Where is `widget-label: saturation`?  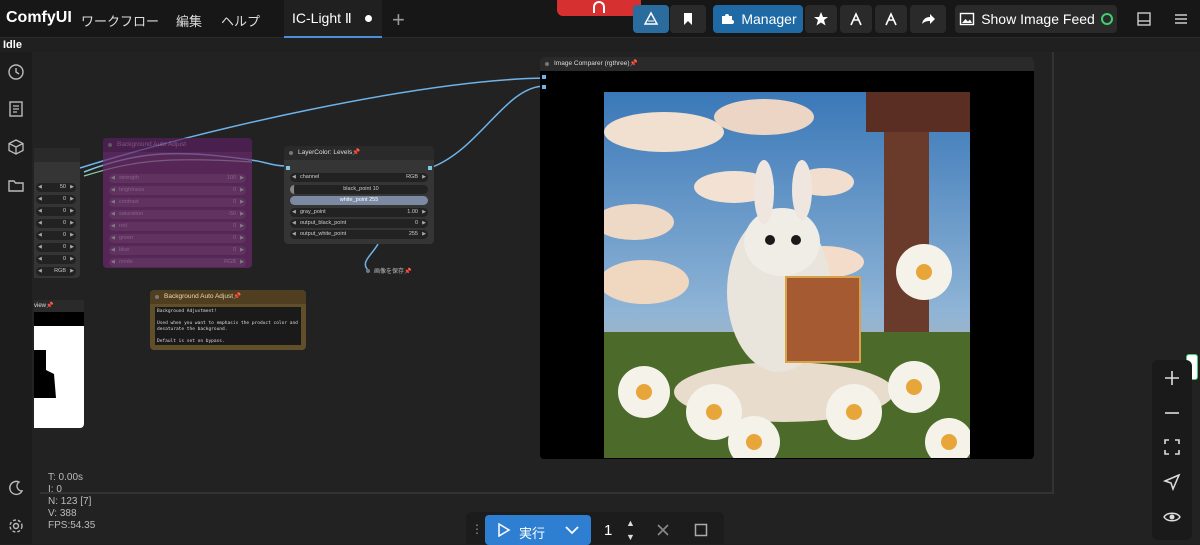
widget-label: saturation is located at coordinates (131, 214).